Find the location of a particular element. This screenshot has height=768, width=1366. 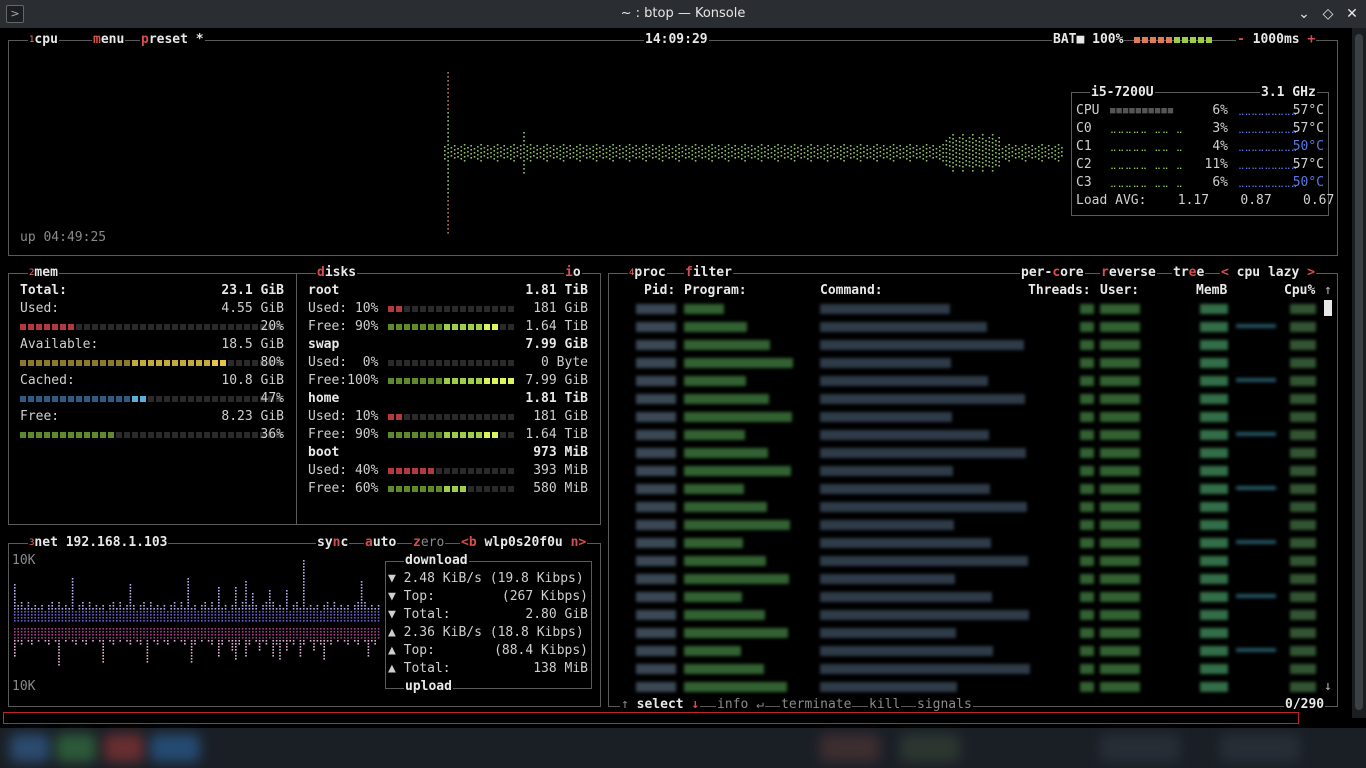

net-box-label: 3net 192.168.1.103 is located at coordinates (98, 543).